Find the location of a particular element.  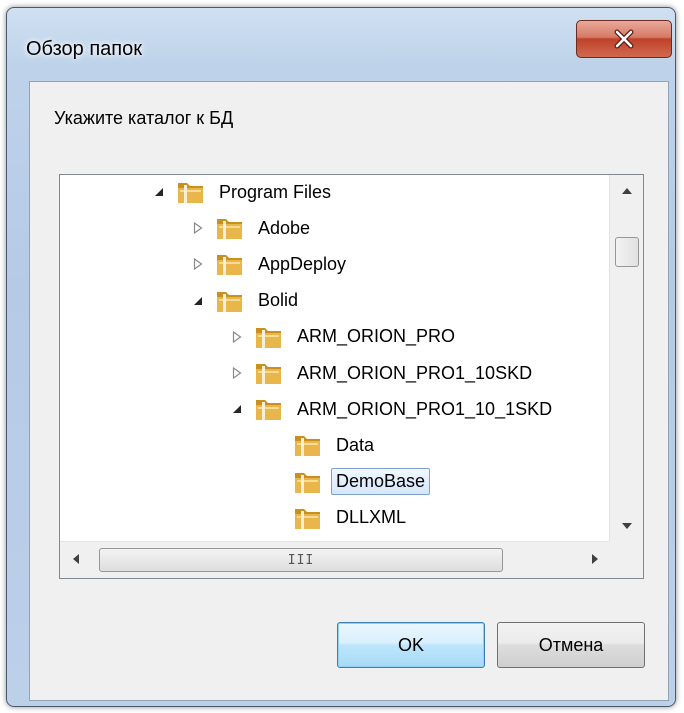

scroll-up-button is located at coordinates (626, 190).